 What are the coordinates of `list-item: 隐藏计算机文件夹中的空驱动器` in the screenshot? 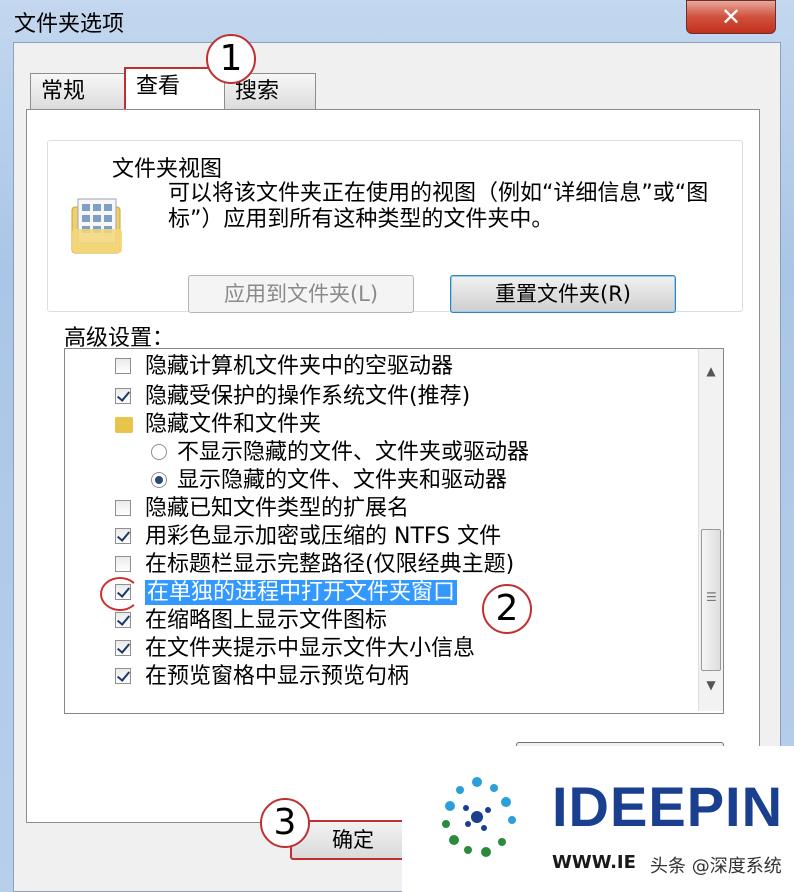 It's located at (284, 367).